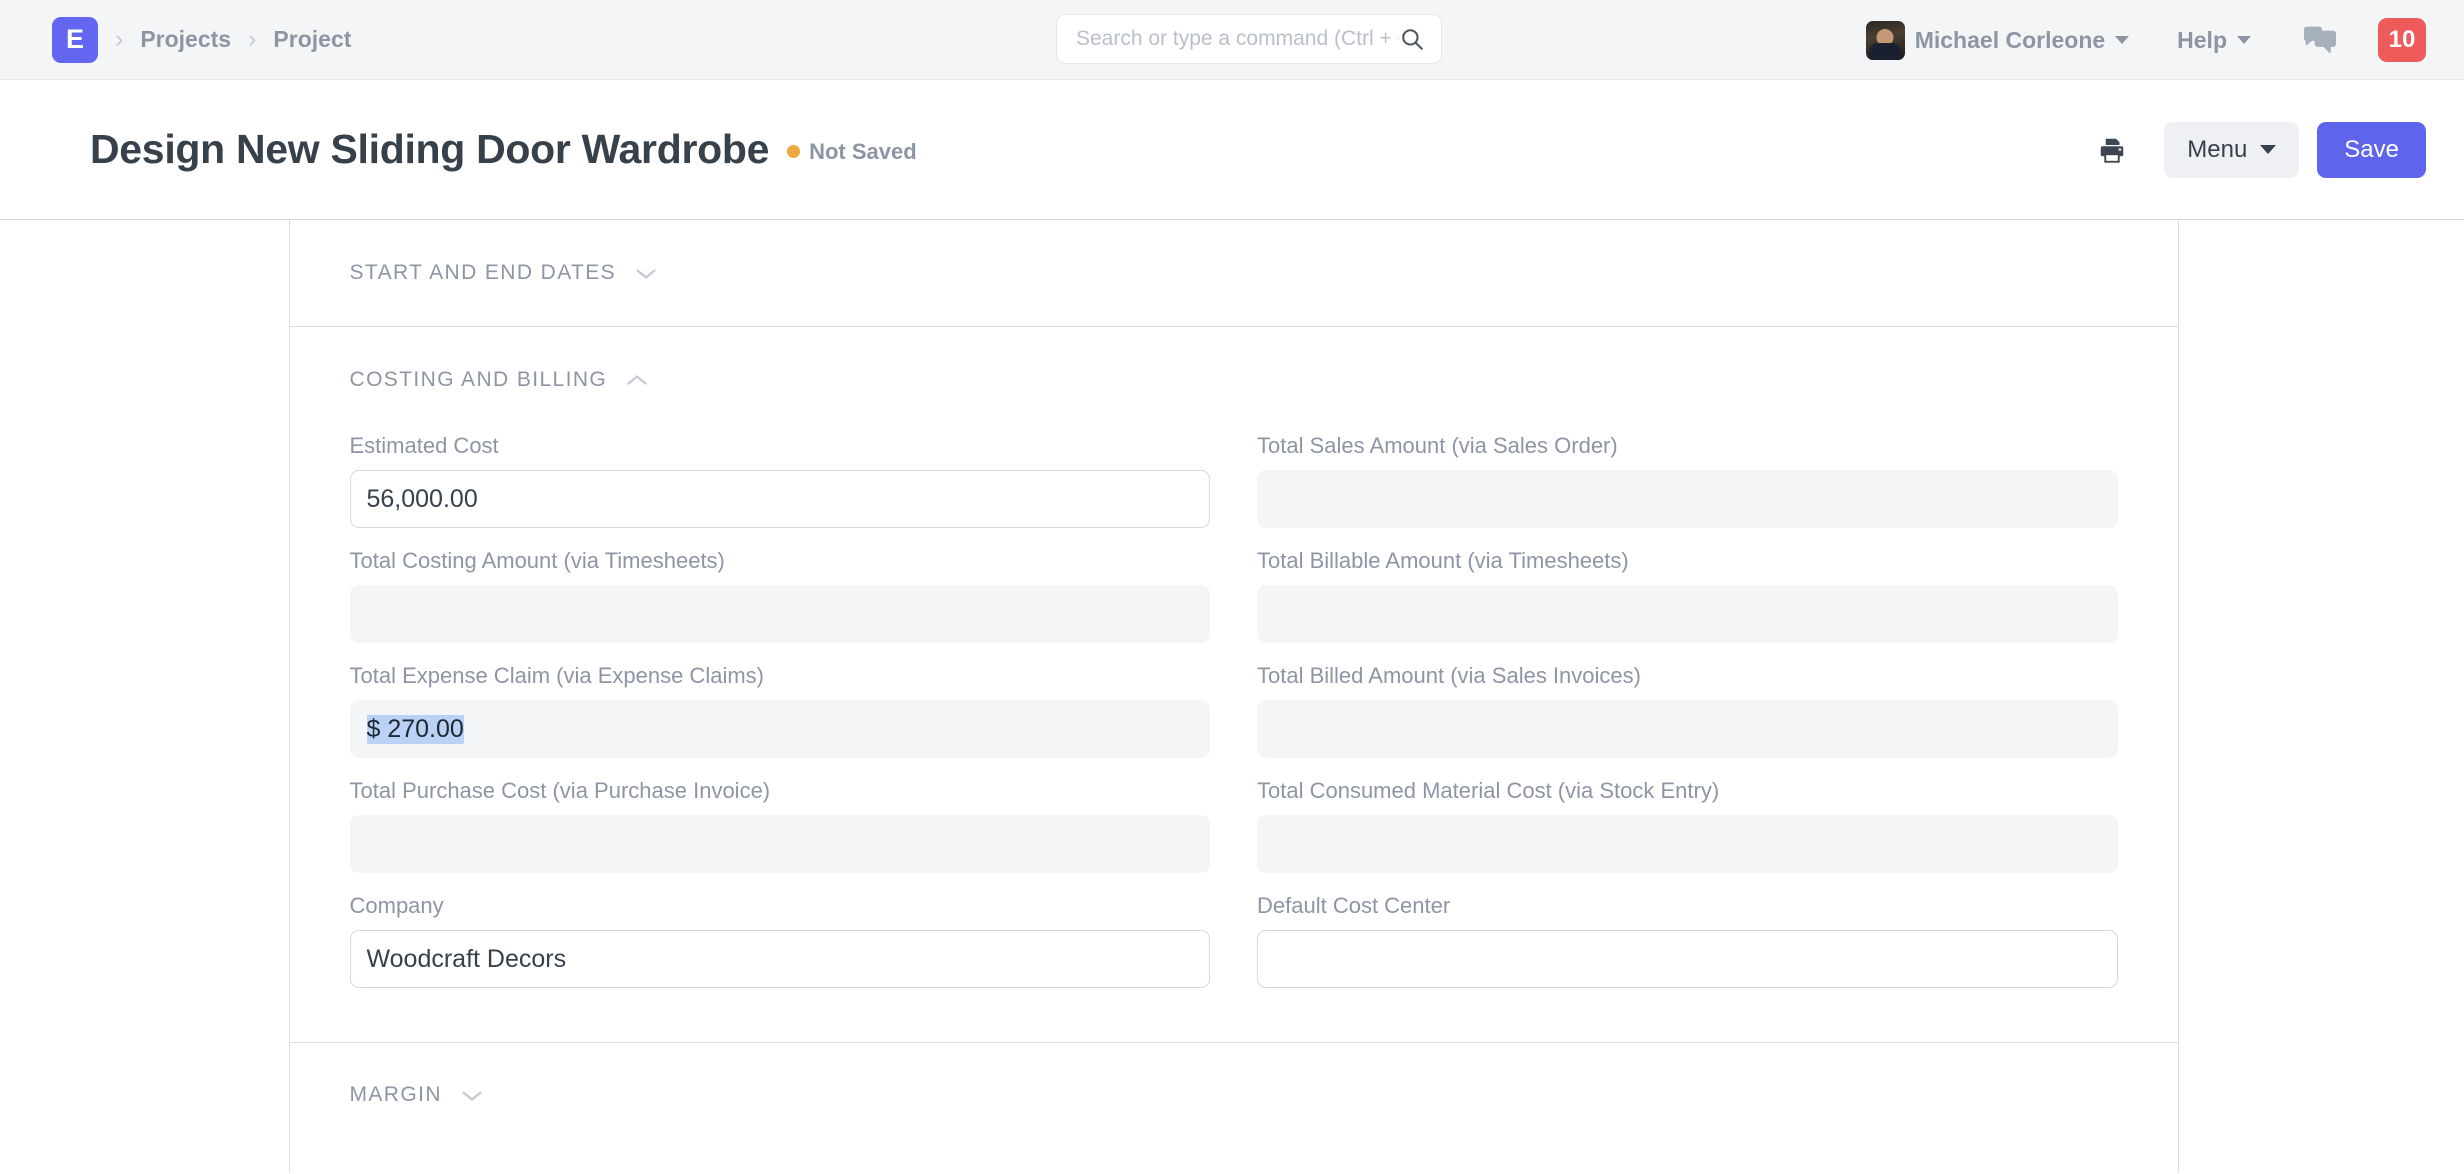 This screenshot has width=2464, height=1174. I want to click on field-total-billed-amount: Total Billed Amount (via Sales Invoices), so click(1687, 710).